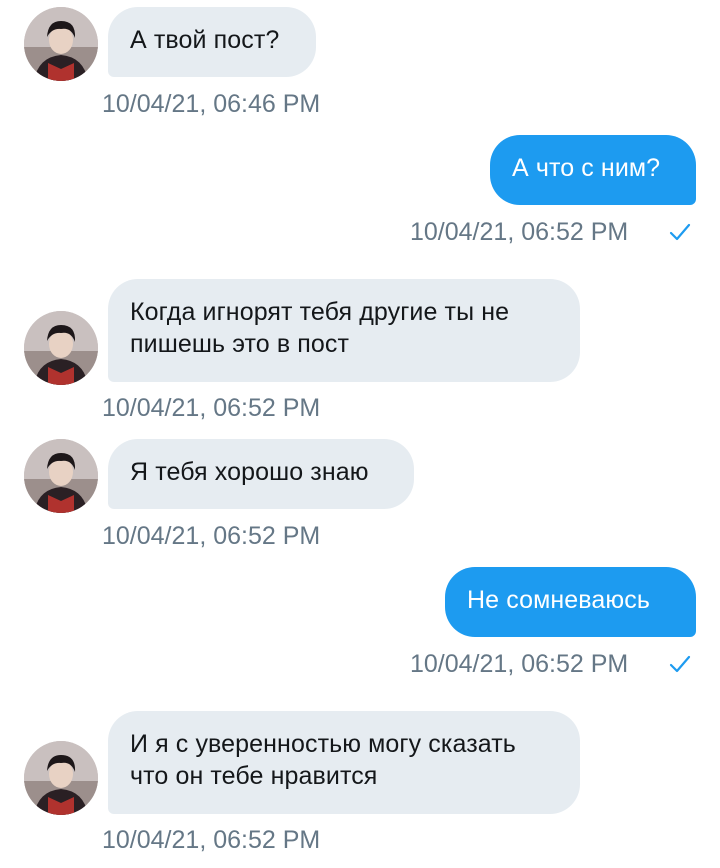  I want to click on message-bubble: А твой пост?, so click(212, 42).